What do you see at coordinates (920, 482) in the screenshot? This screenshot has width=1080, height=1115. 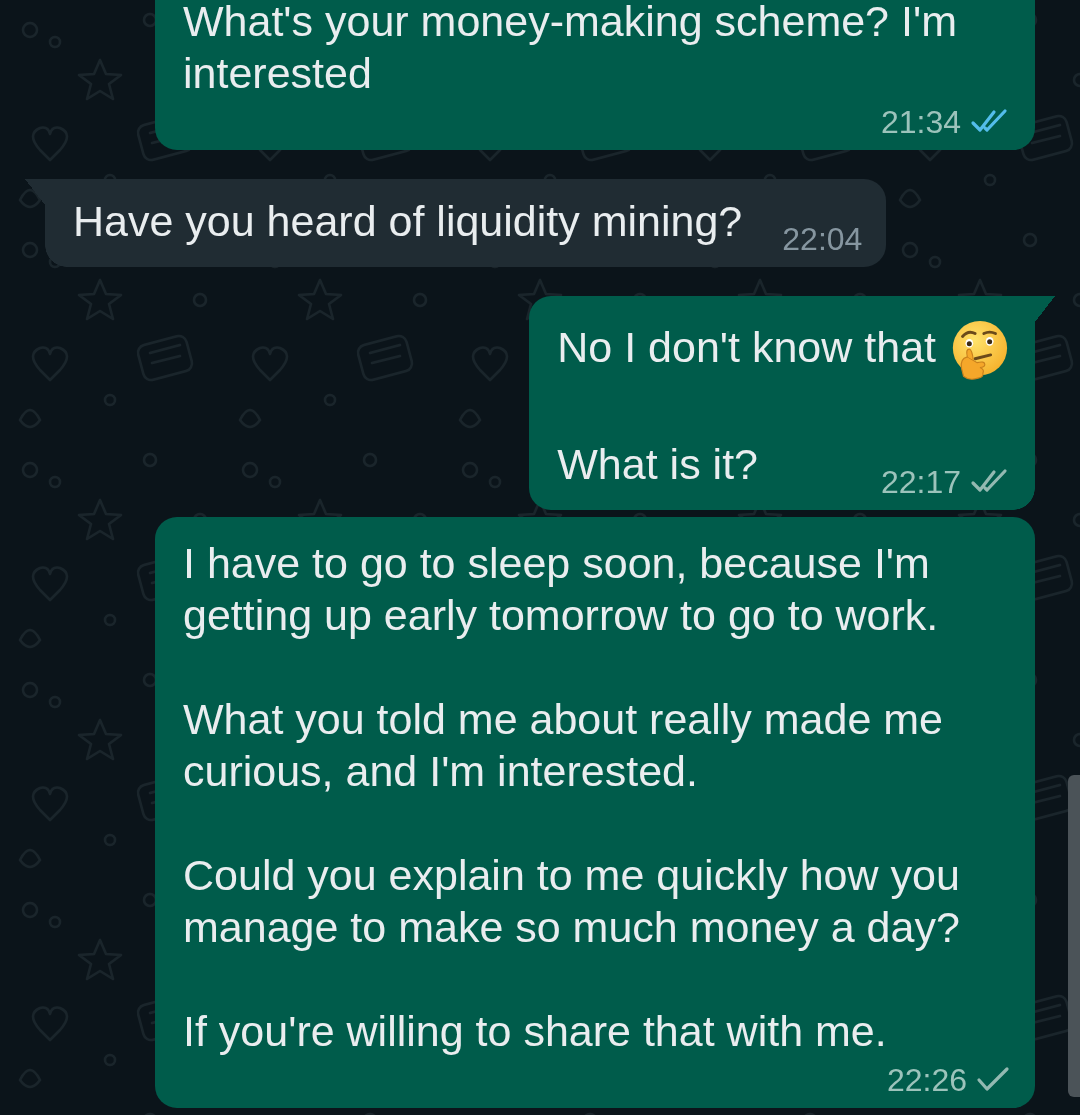 I see `message-time: 22:17` at bounding box center [920, 482].